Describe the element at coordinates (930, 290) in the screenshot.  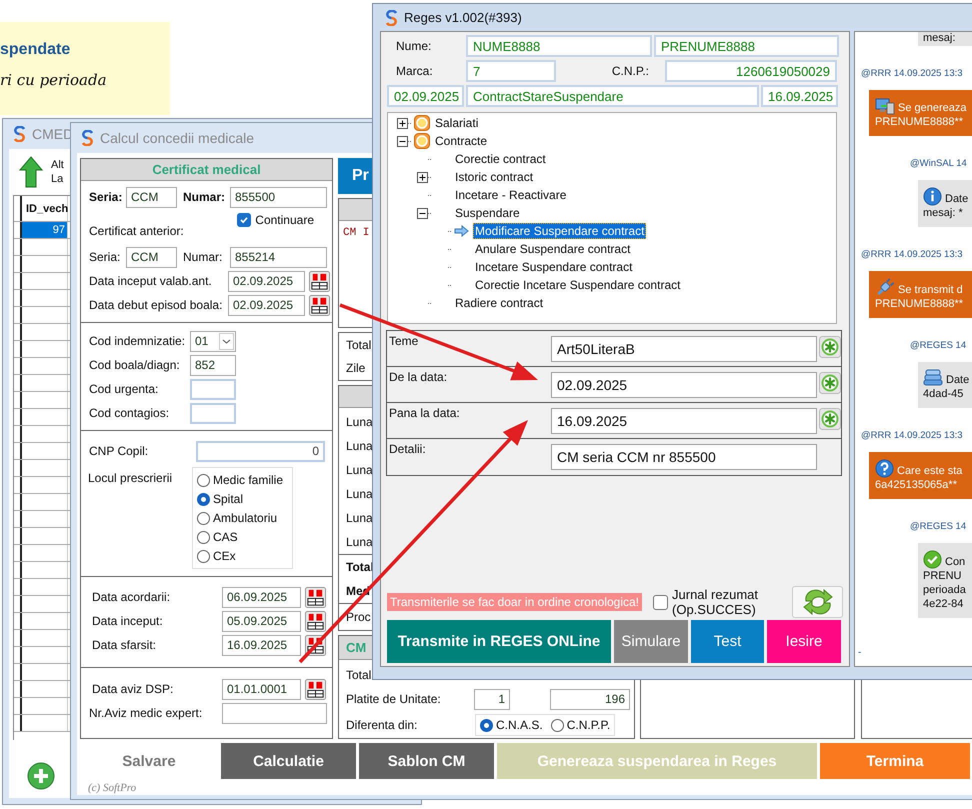
I see `message-text: Se transmit d` at that location.